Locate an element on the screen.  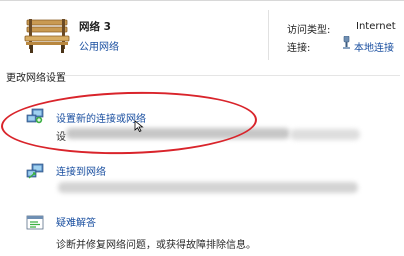
network-name: 网络 3 is located at coordinates (95, 27).